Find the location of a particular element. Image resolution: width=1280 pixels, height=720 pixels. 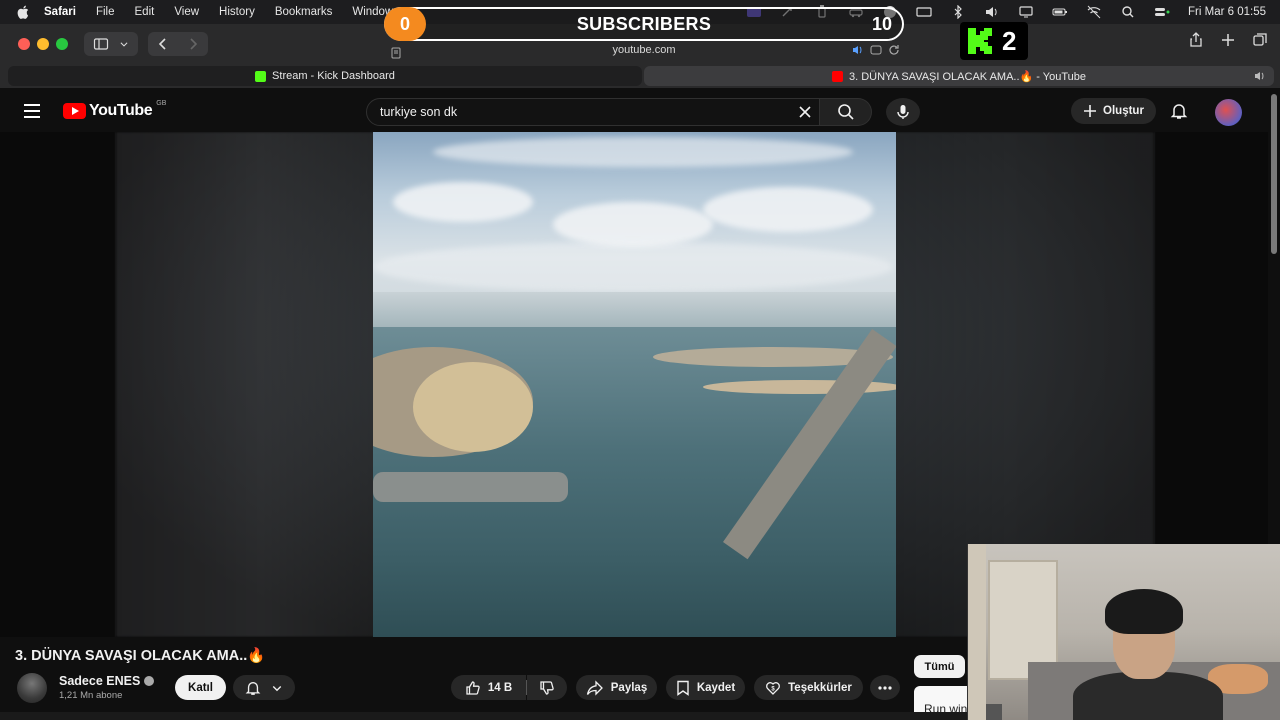

translate-icon is located at coordinates (876, 50).